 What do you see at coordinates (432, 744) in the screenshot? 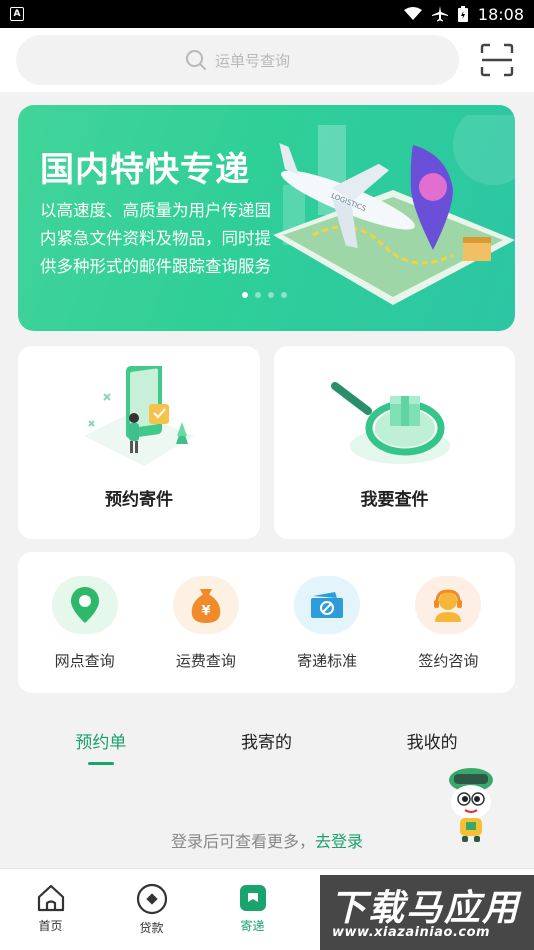
I see `tab-received: 我收的` at bounding box center [432, 744].